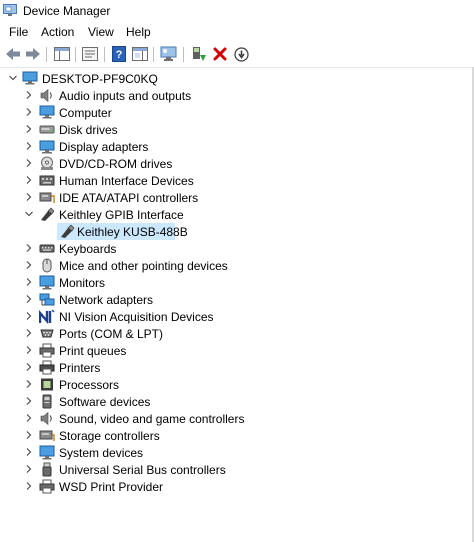 The image size is (474, 542). What do you see at coordinates (47, 452) in the screenshot?
I see `system-device-icon` at bounding box center [47, 452].